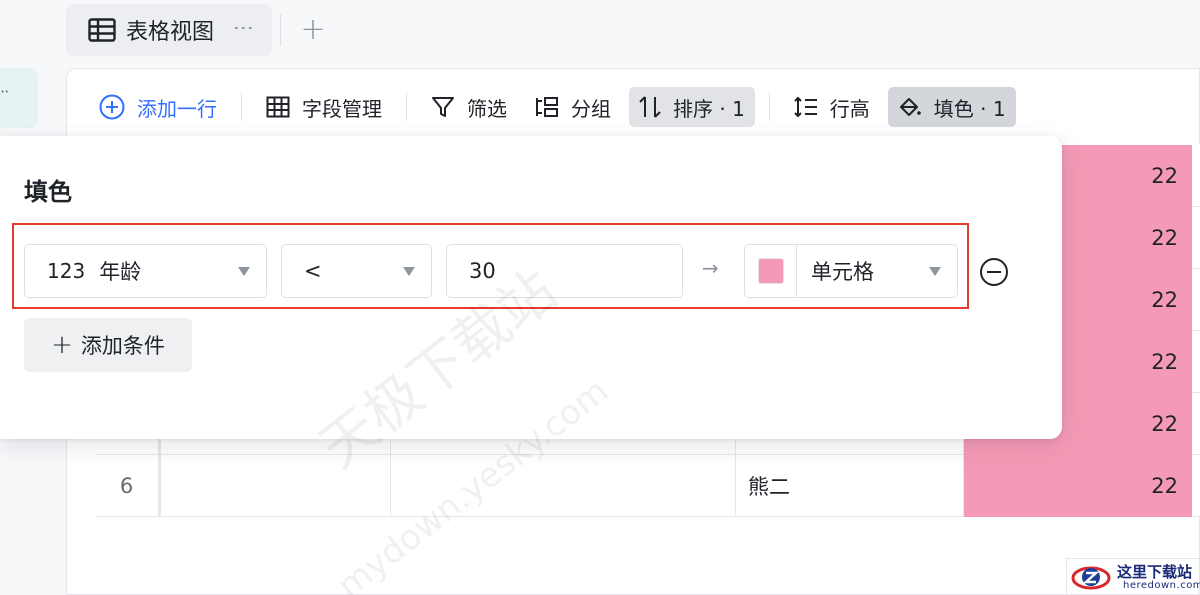 Image resolution: width=1200 pixels, height=595 pixels. What do you see at coordinates (48, 192) in the screenshot?
I see `popup-title: 填色` at bounding box center [48, 192].